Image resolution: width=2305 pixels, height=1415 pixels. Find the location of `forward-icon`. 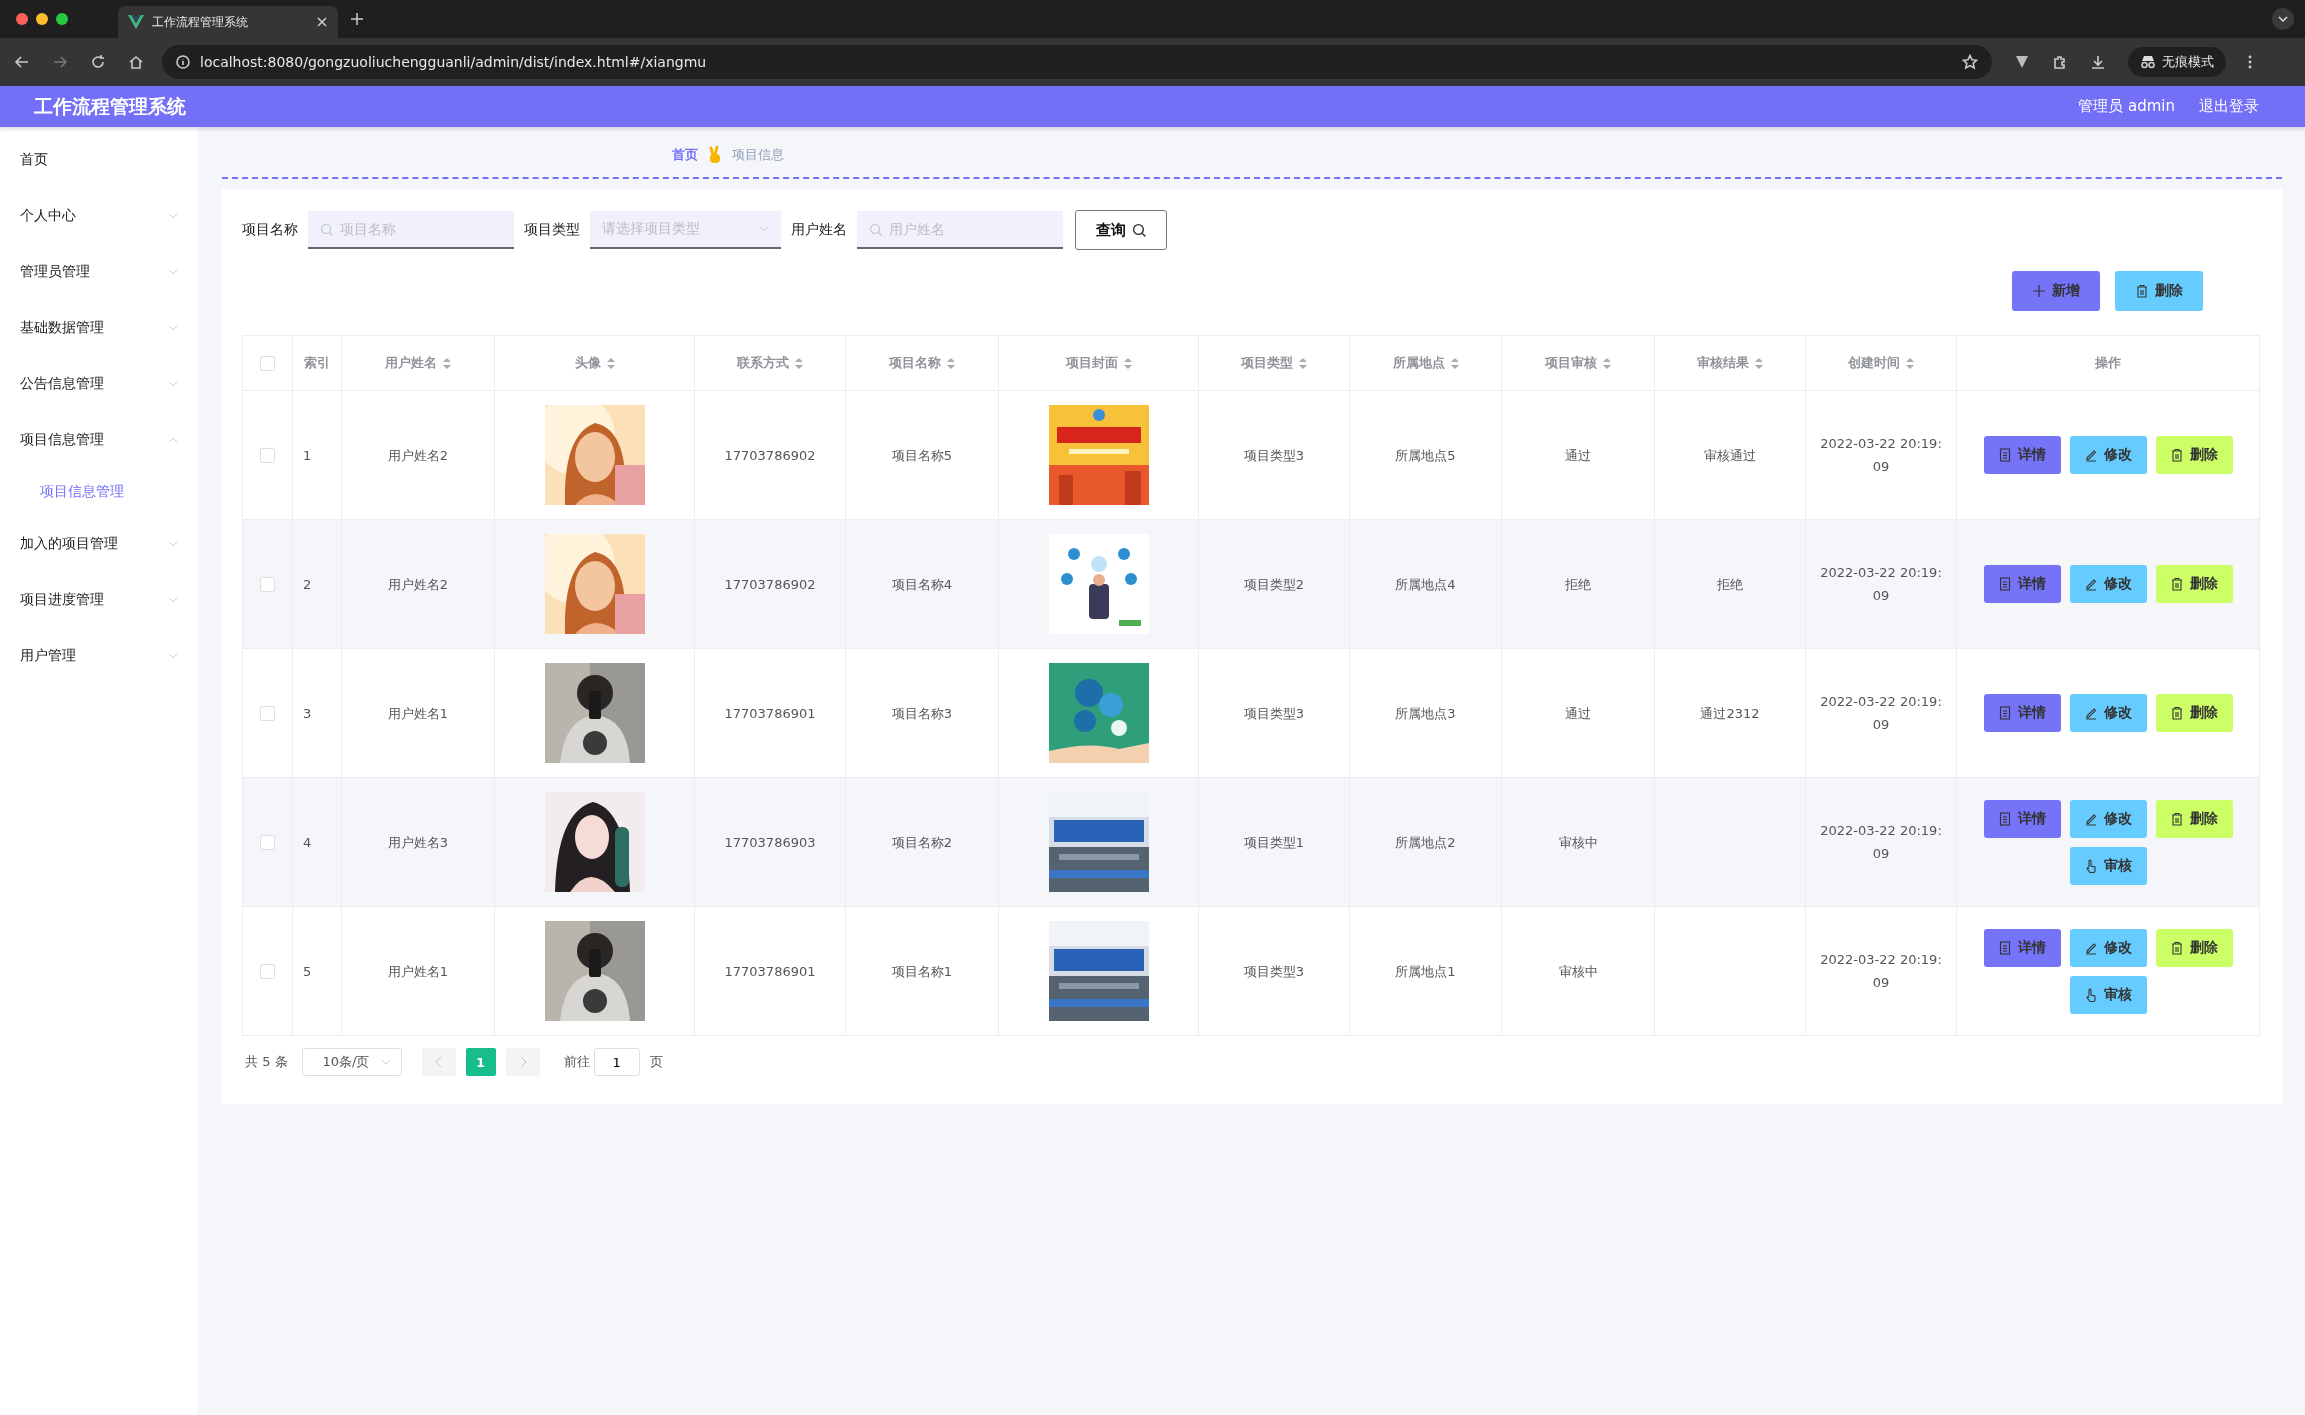

forward-icon is located at coordinates (60, 62).